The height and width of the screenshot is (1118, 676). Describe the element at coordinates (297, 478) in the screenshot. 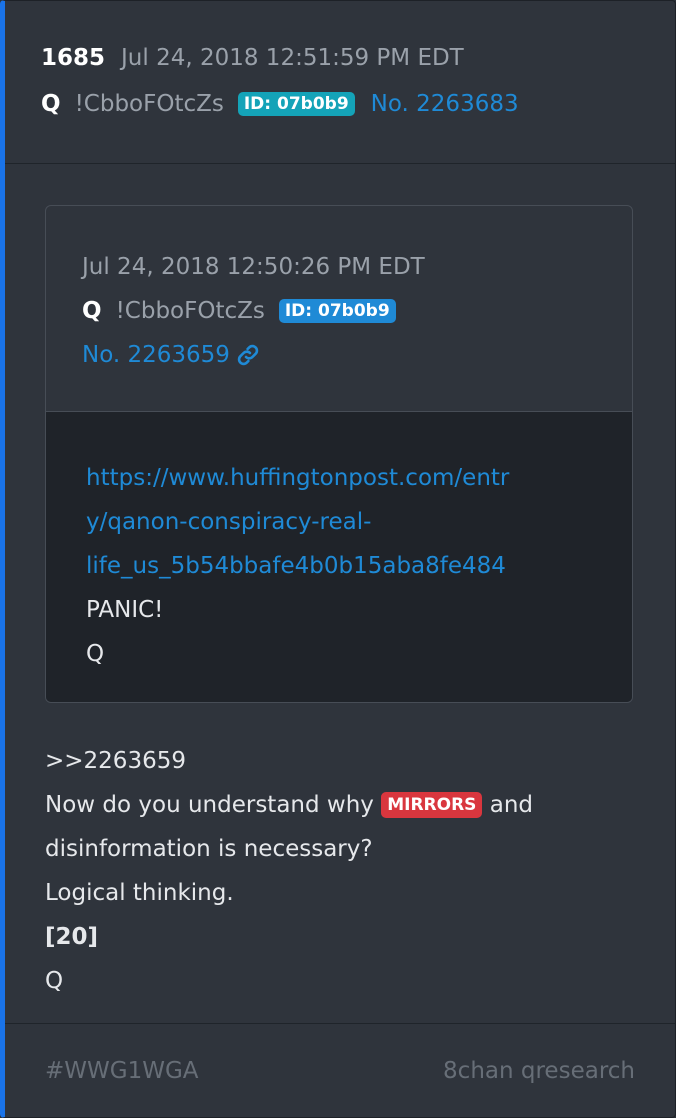

I see `quoted-url-line-1: https://www.huffingtonpost.com/entr` at that location.